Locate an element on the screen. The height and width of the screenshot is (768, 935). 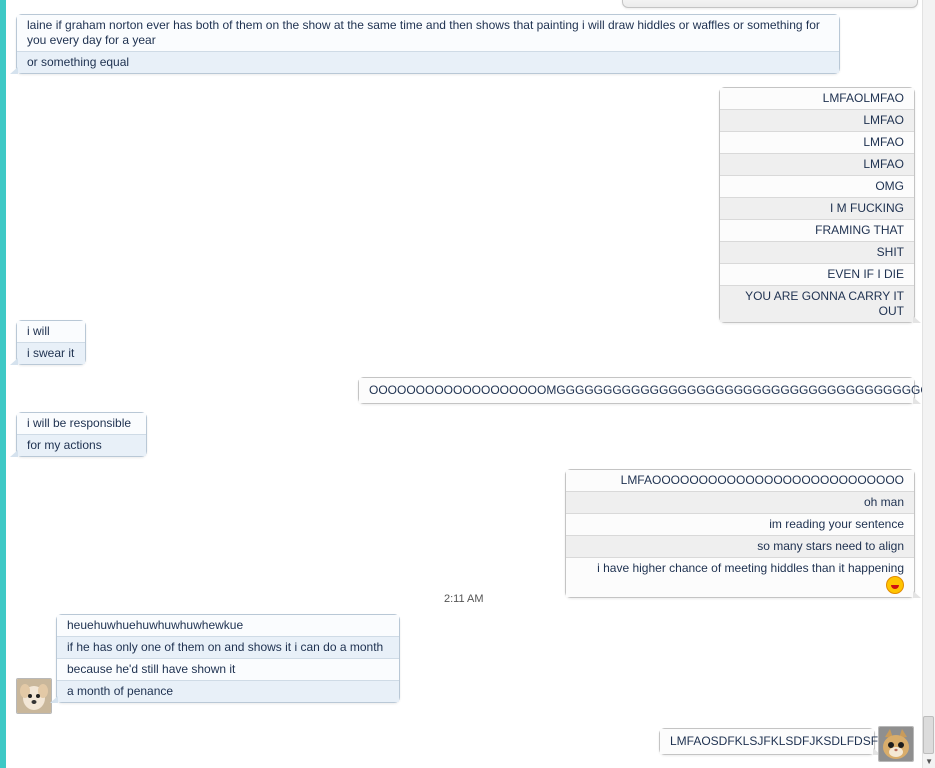
message-line: or something equal is located at coordinates (428, 62).